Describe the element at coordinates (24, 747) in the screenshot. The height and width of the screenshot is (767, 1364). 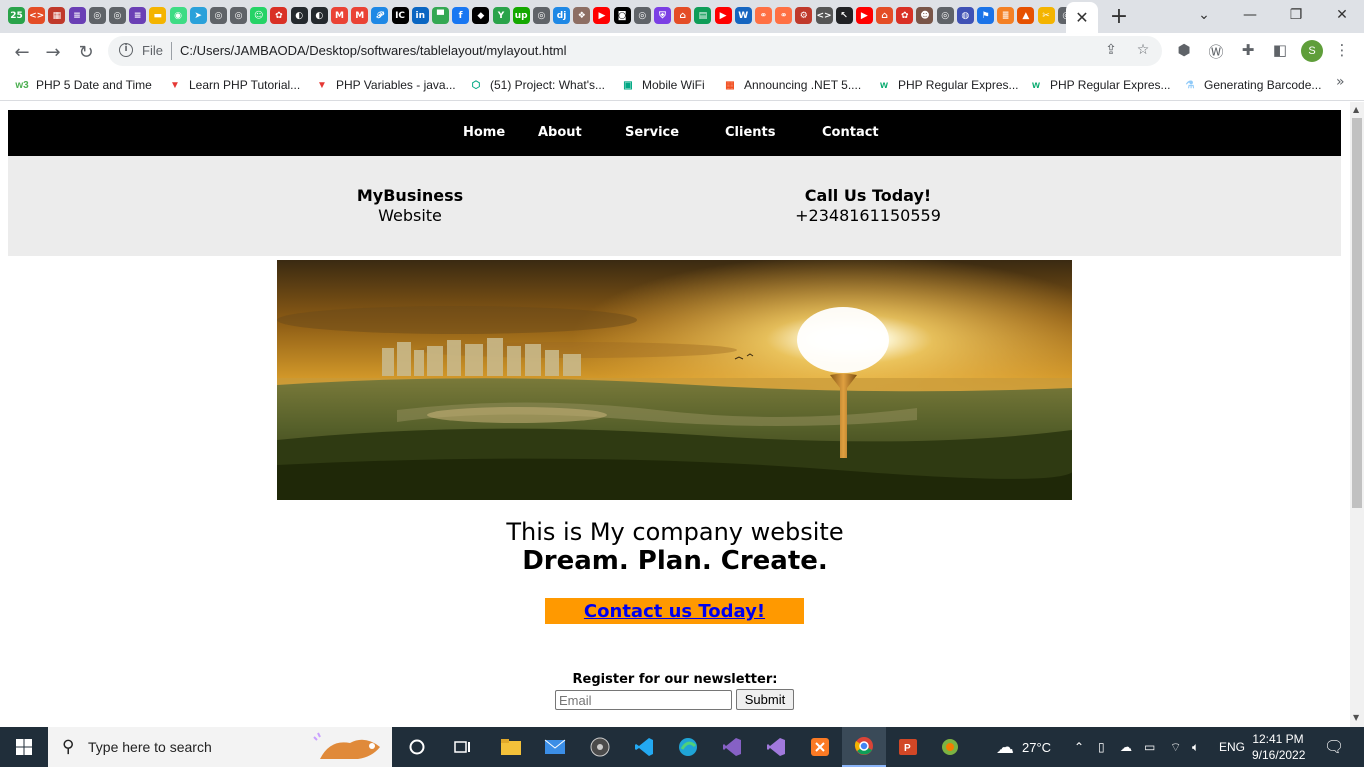
I see `start-button` at that location.